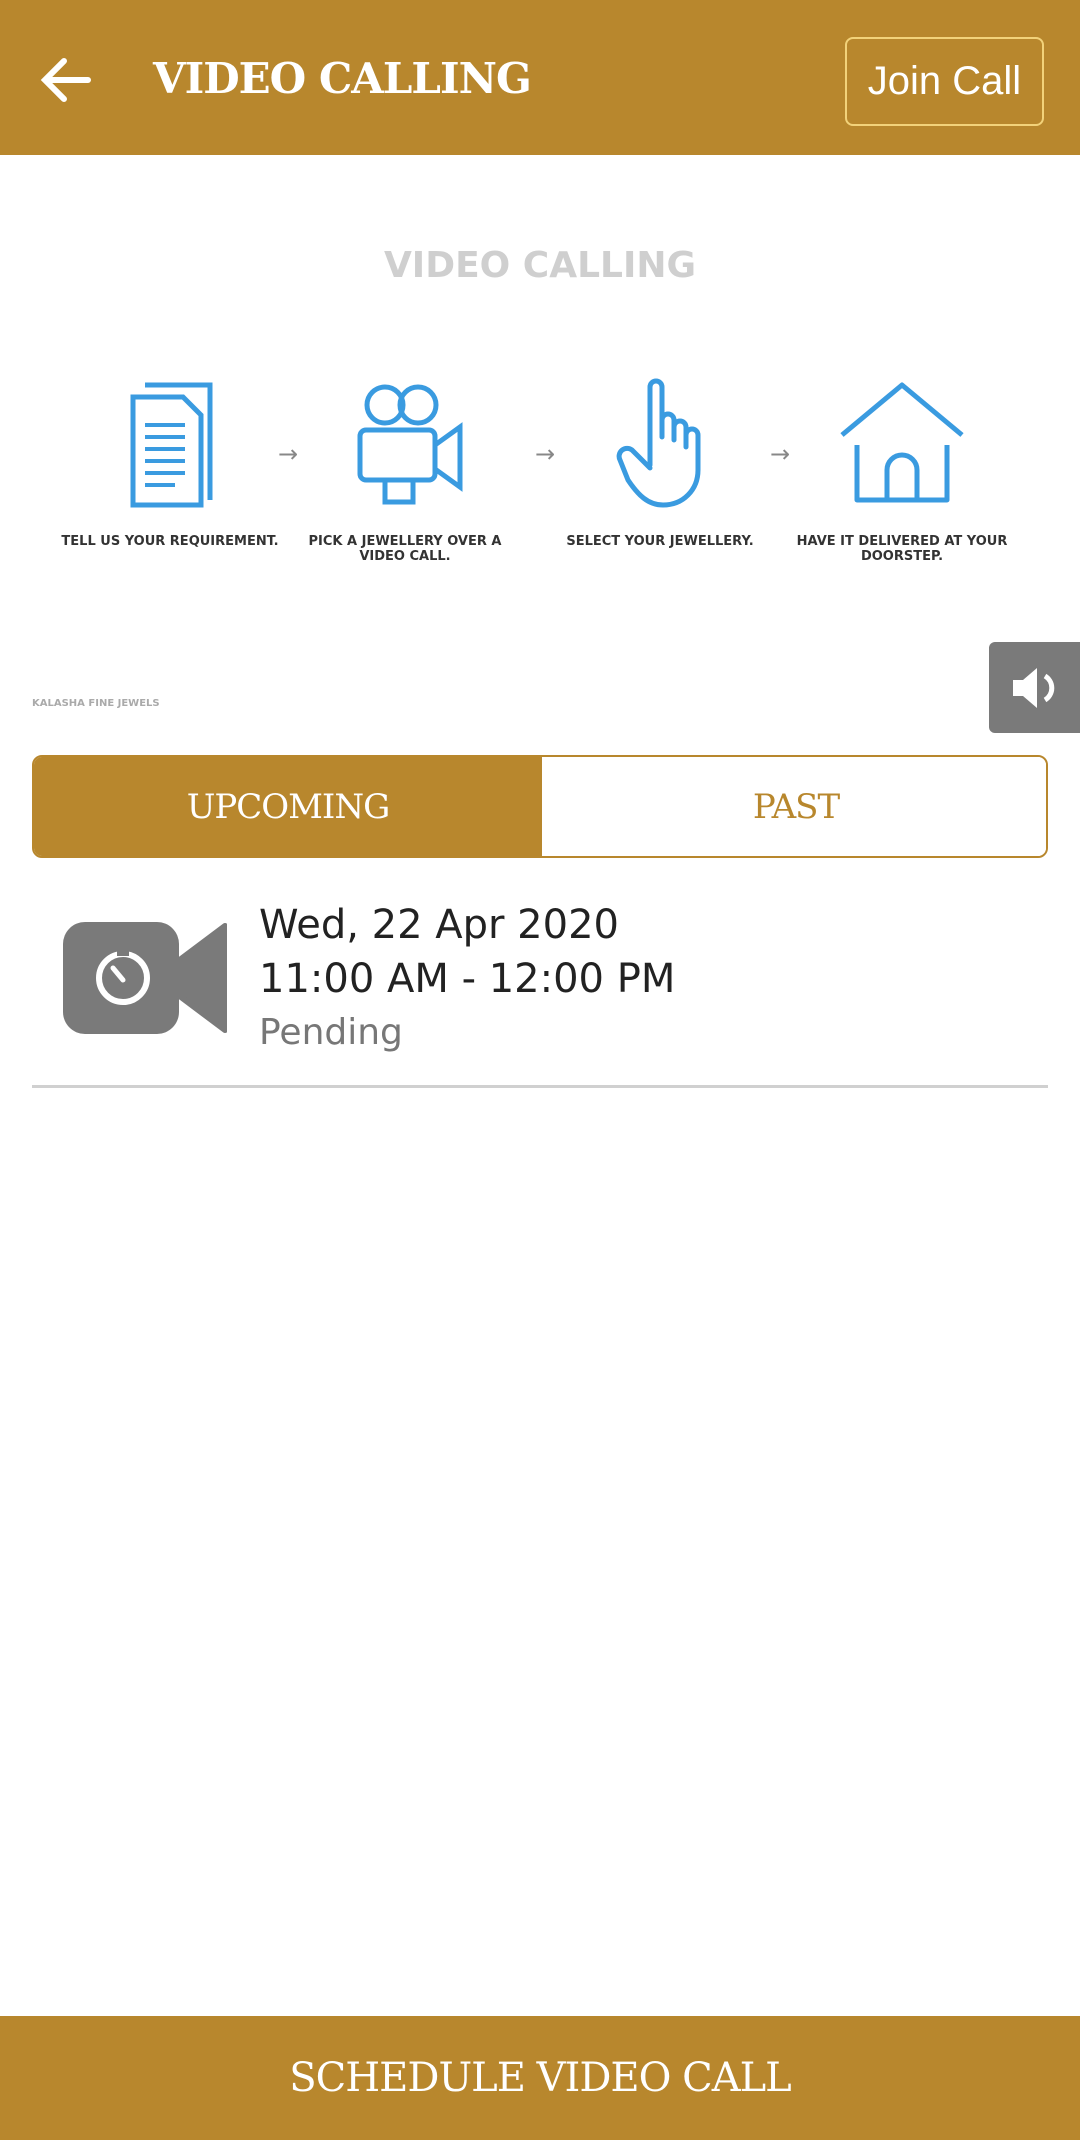 This screenshot has width=1080, height=2140. I want to click on mute-toggle-button, so click(1034, 687).